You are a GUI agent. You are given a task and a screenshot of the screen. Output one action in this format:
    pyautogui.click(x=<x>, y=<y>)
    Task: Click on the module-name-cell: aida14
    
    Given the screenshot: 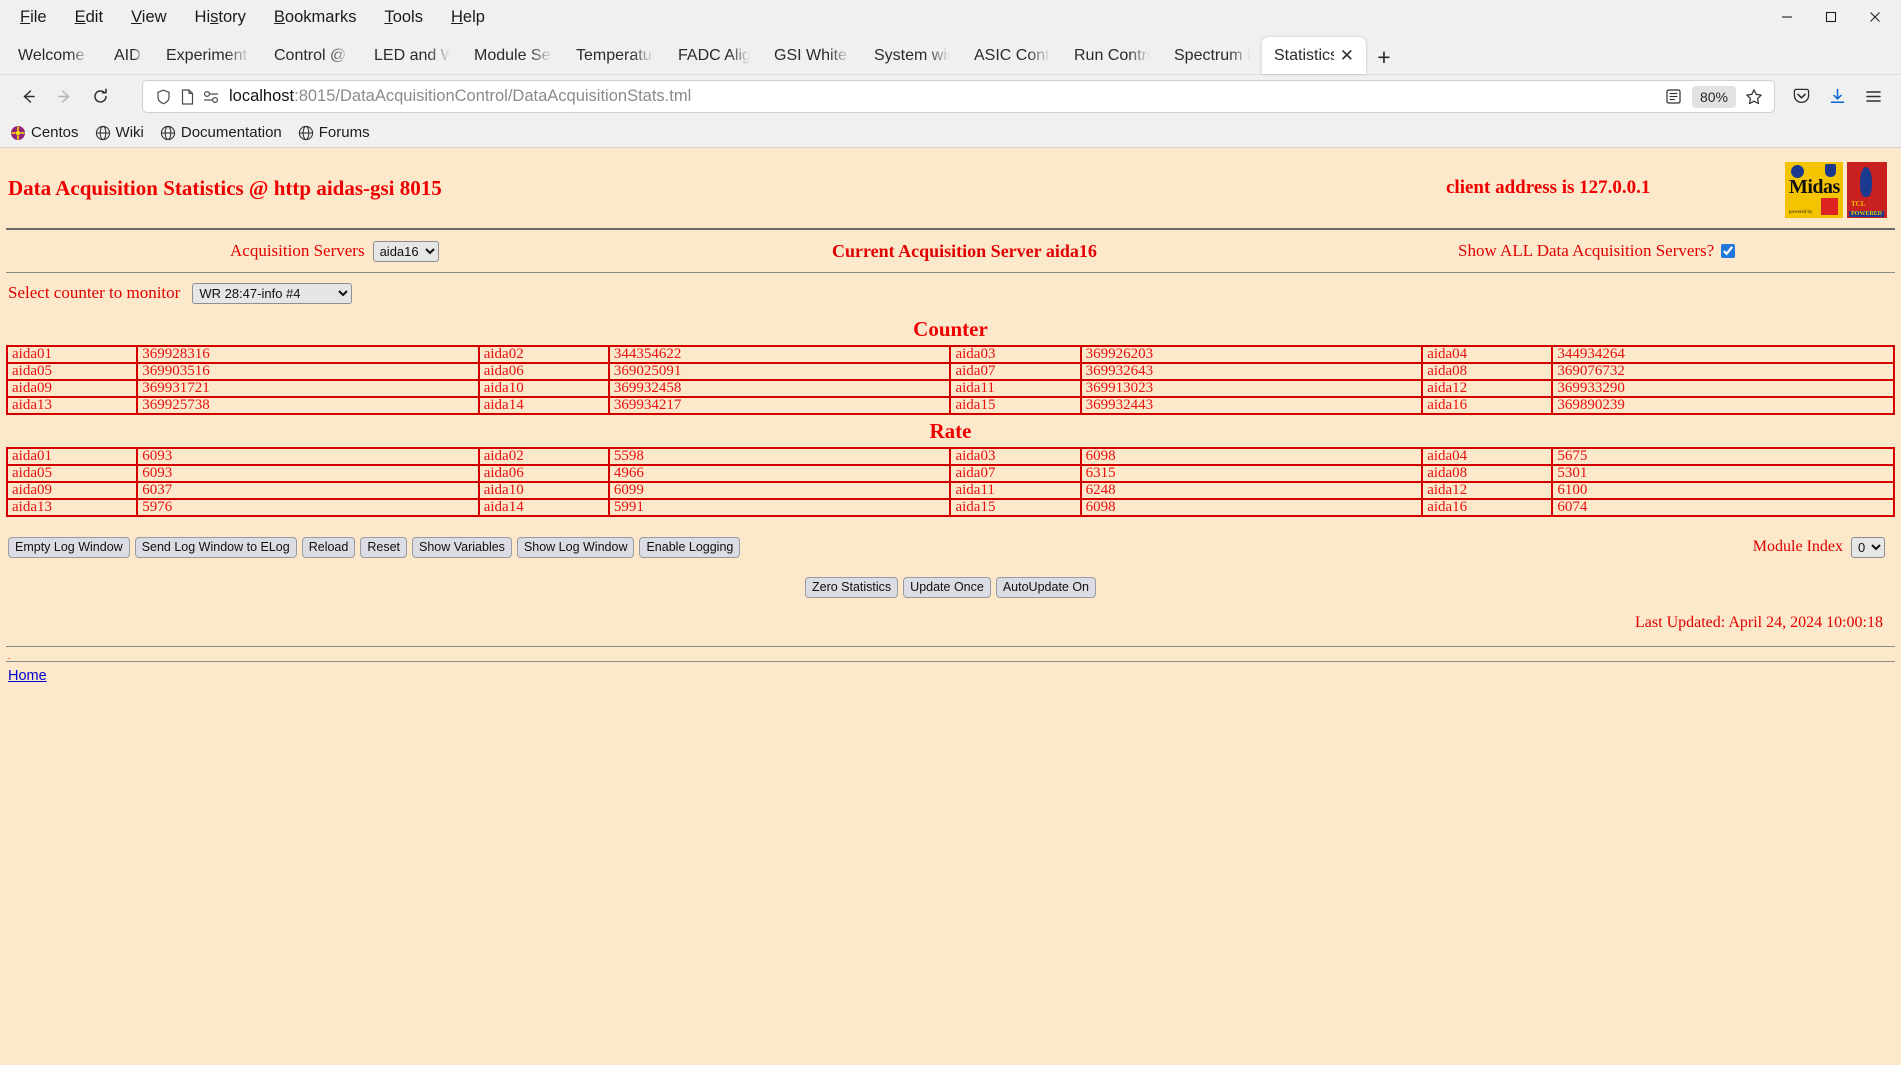 What is the action you would take?
    pyautogui.click(x=543, y=405)
    